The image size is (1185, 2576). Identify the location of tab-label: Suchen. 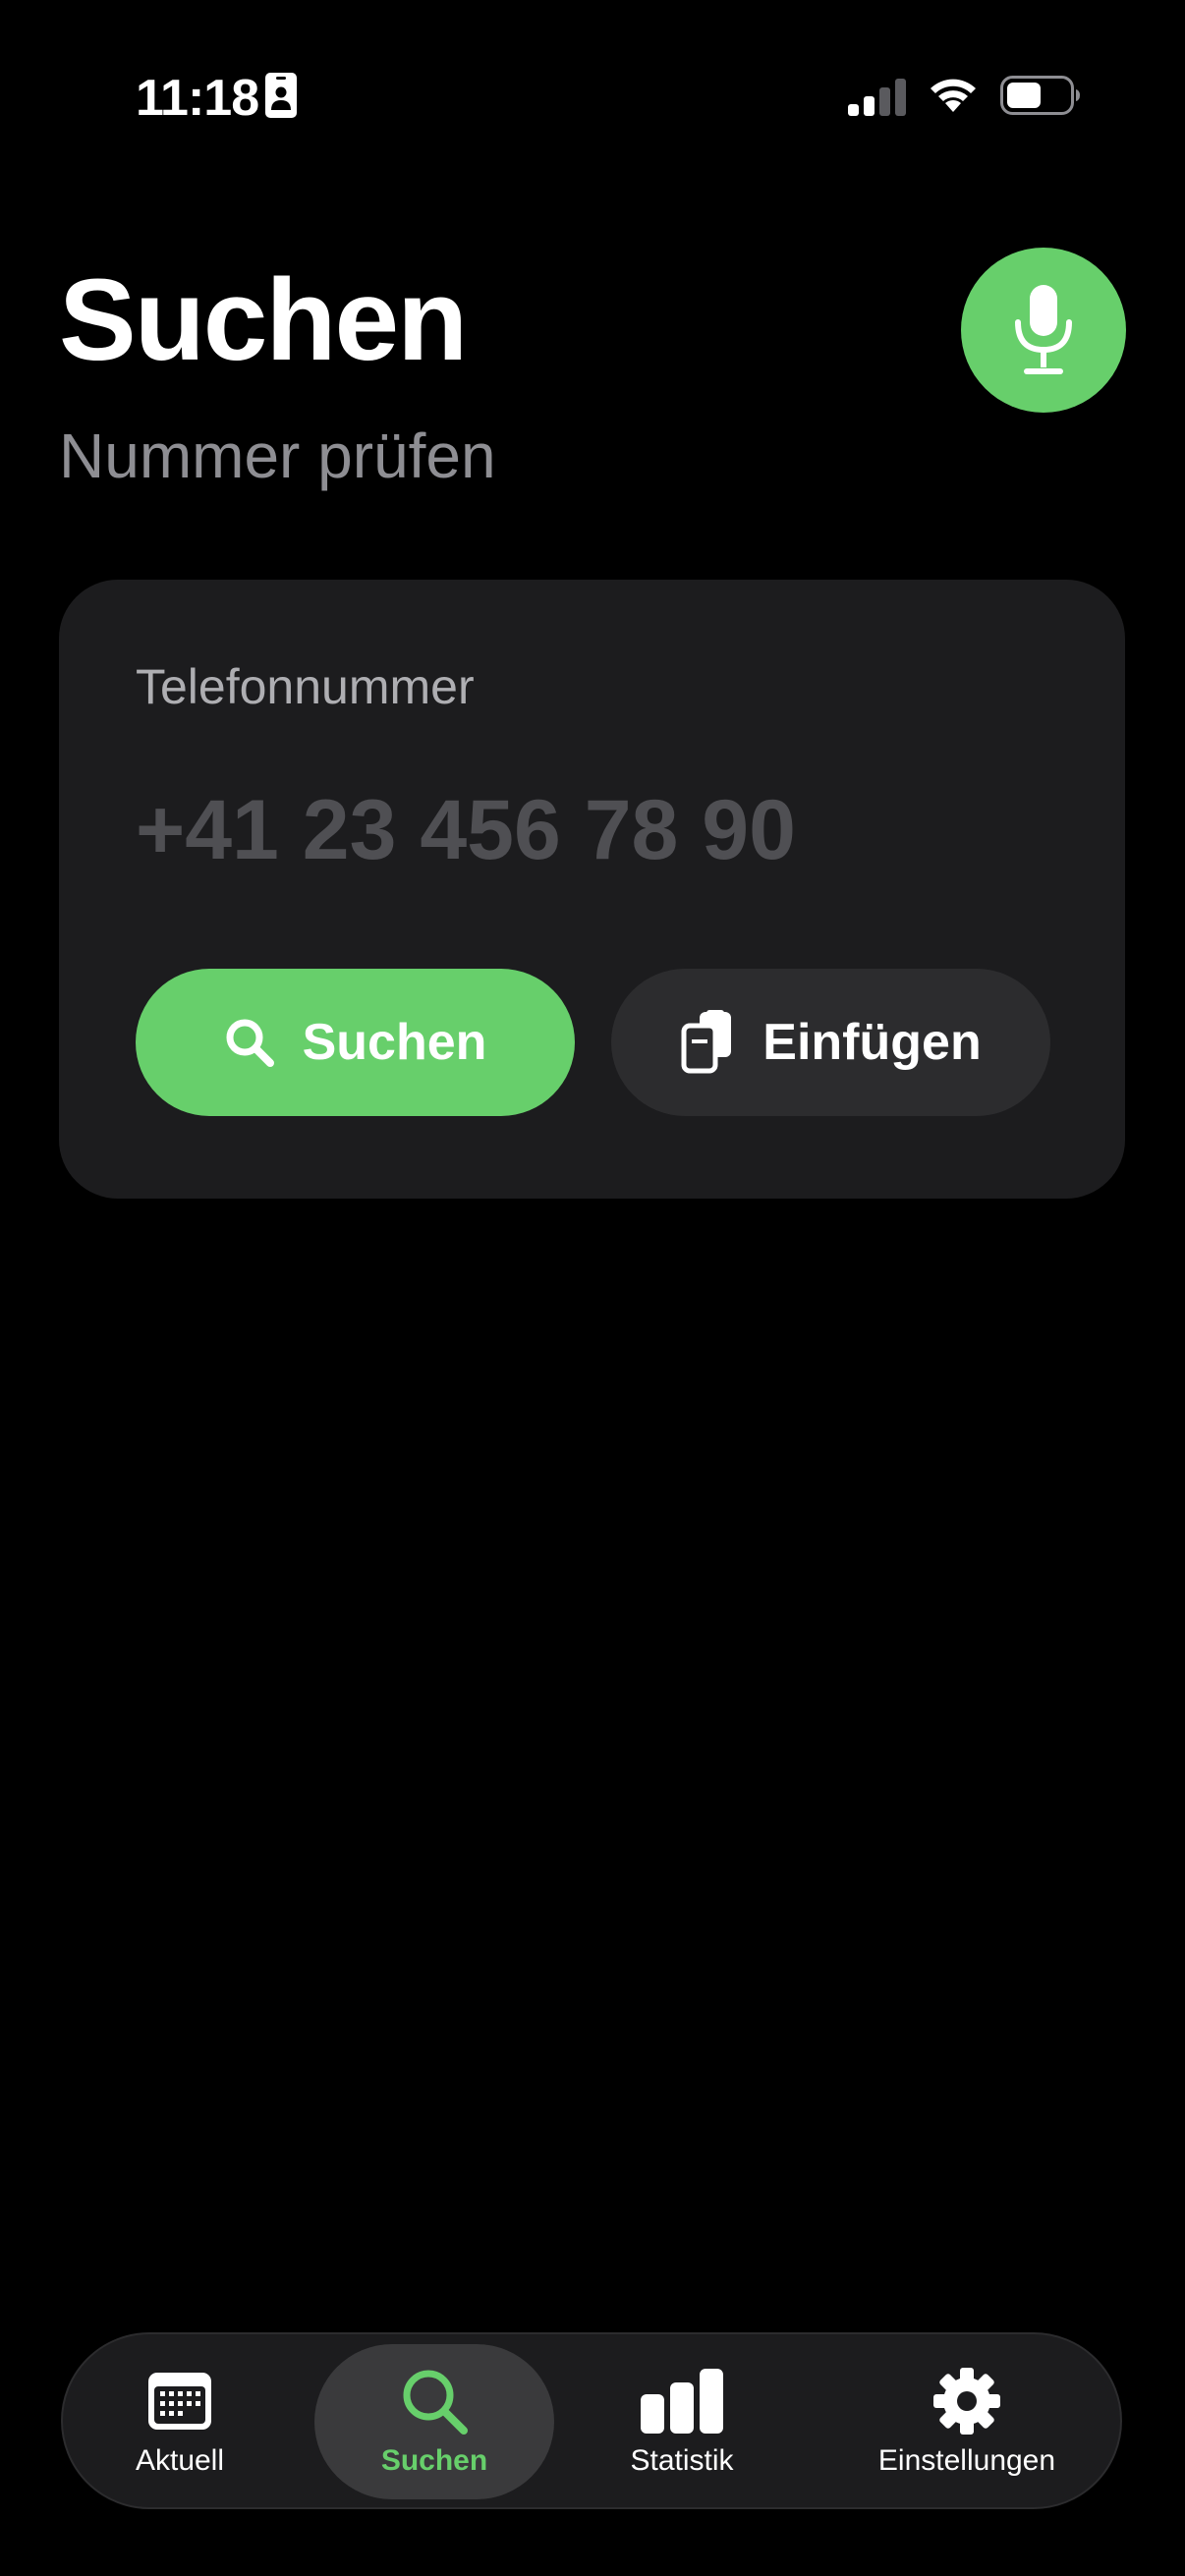
(434, 2460).